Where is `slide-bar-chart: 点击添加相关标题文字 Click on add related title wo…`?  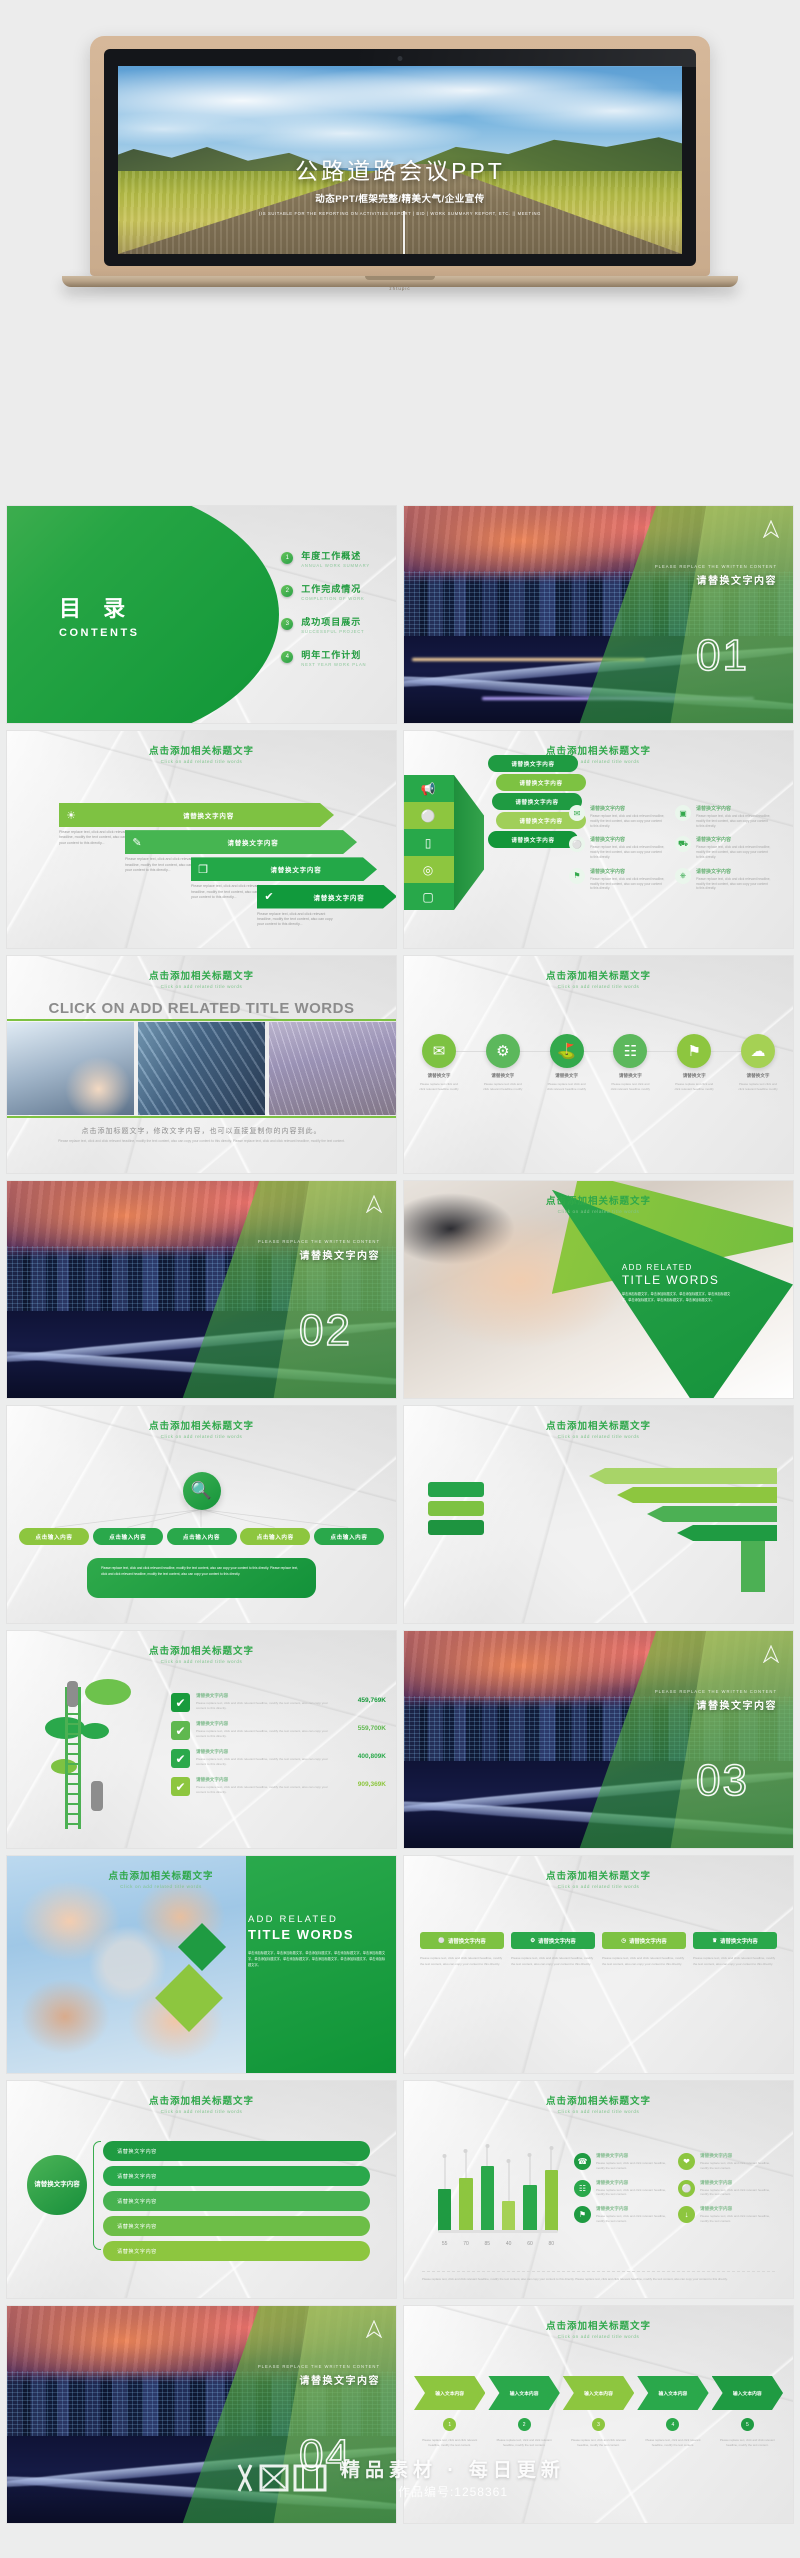 slide-bar-chart: 点击添加相关标题文字 Click on add related title wo… is located at coordinates (598, 2189).